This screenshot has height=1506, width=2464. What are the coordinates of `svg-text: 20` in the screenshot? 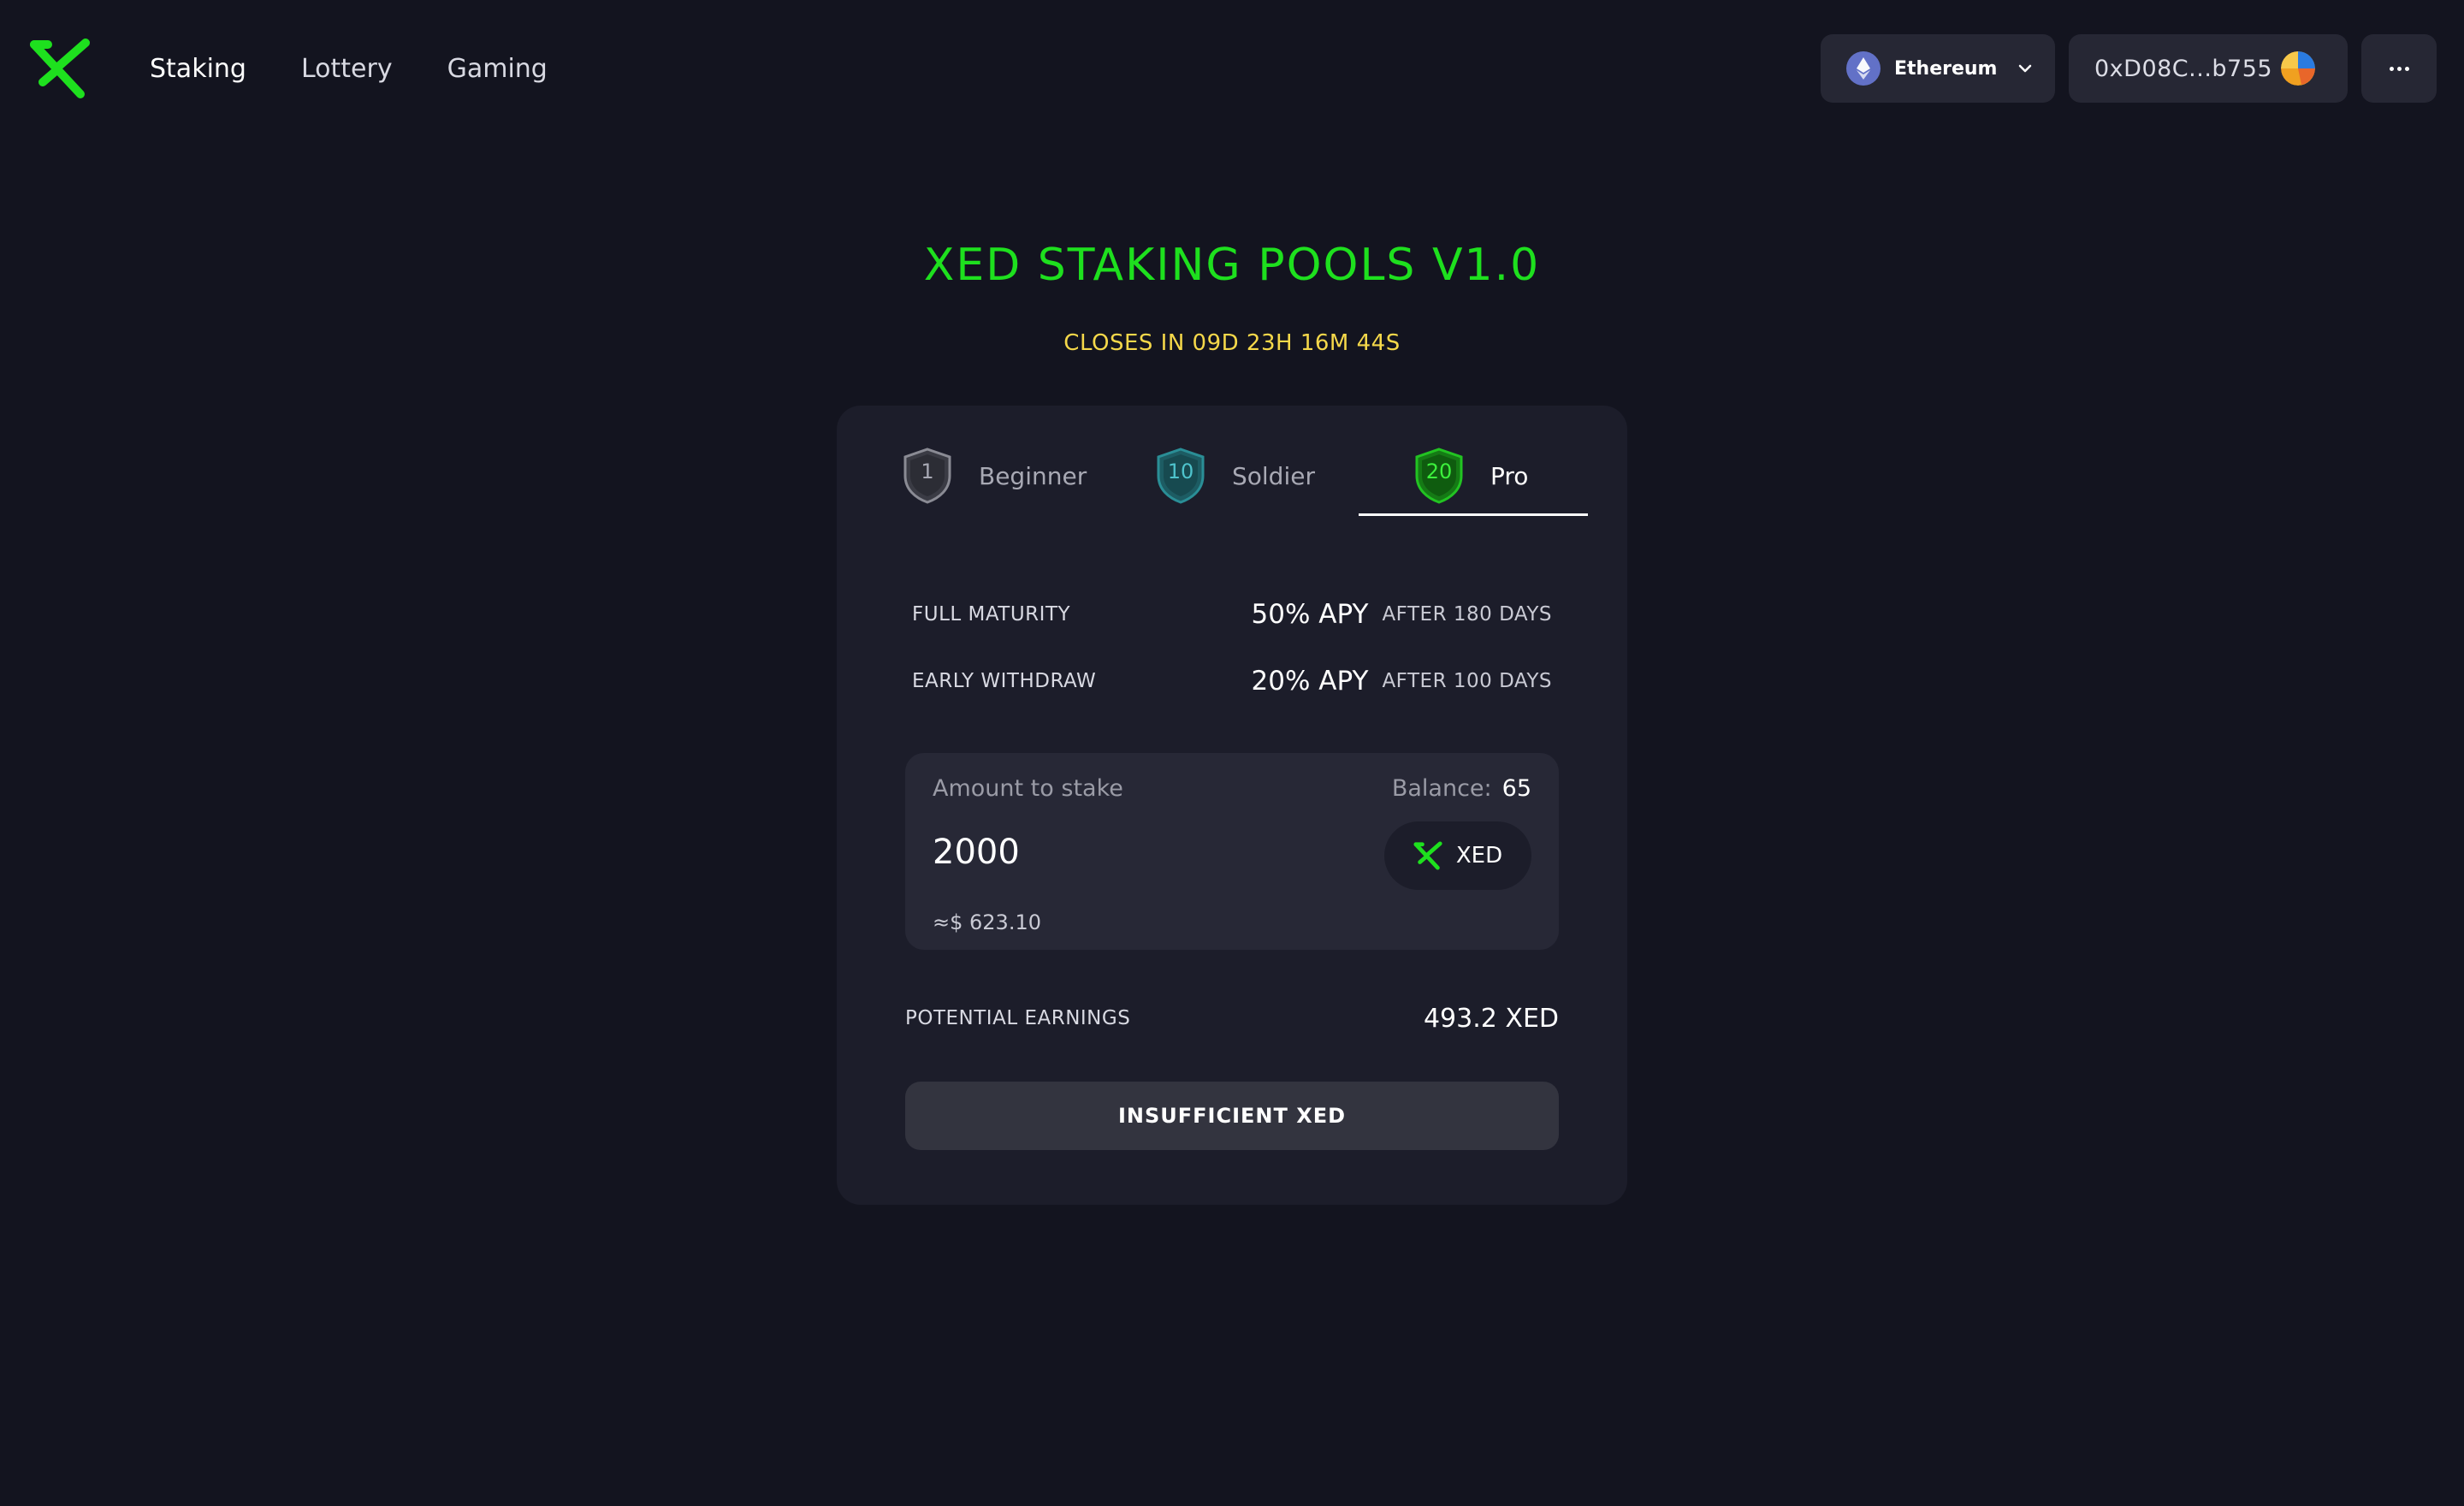 It's located at (1439, 472).